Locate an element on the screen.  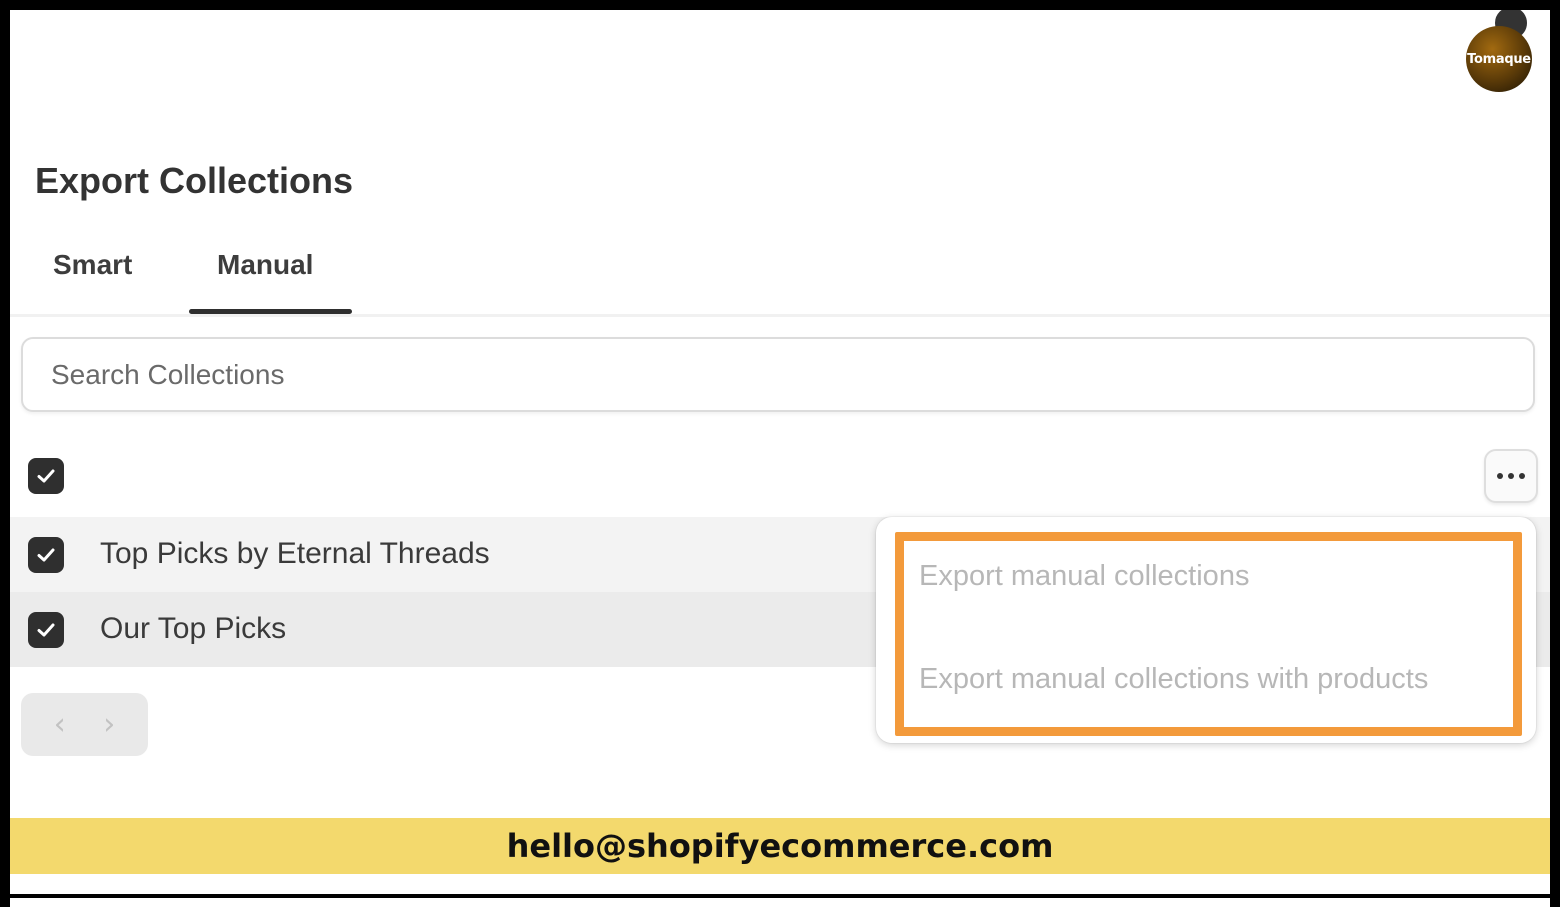
menu-item-export-manual-collections: Export manual collections is located at coordinates (1084, 576).